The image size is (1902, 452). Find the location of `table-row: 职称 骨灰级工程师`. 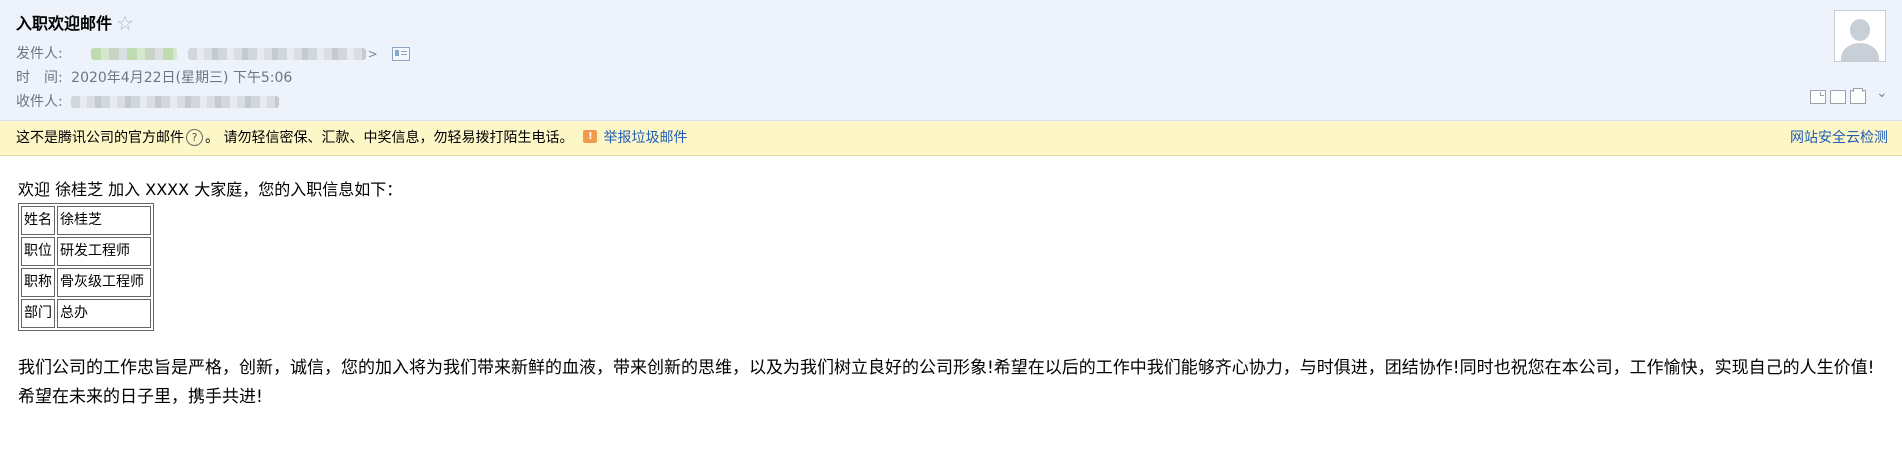

table-row: 职称 骨灰级工程师 is located at coordinates (86, 282).